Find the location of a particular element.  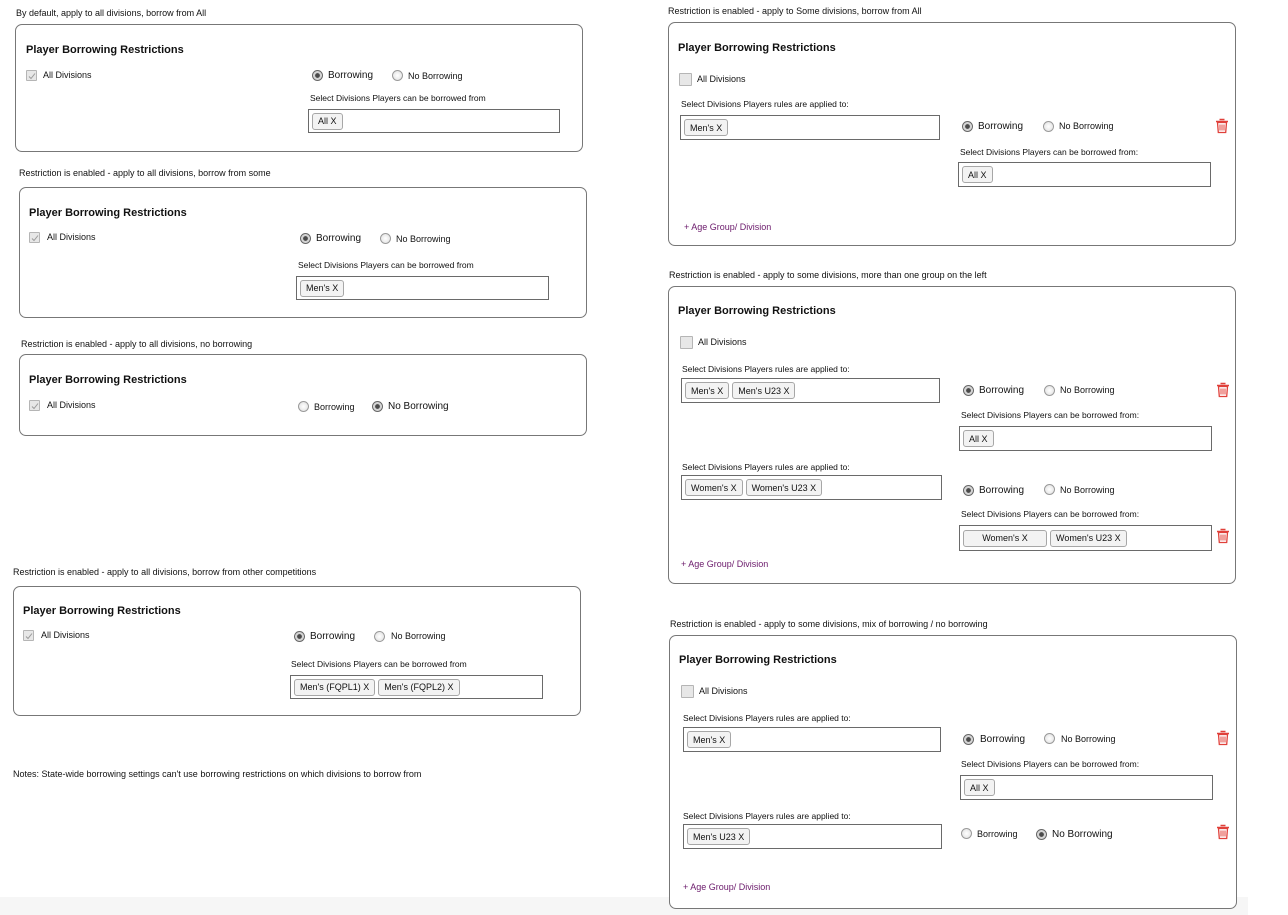

borrow-from-input: Men's (FQPL1) X Men's (FQPL2) X is located at coordinates (416, 687).